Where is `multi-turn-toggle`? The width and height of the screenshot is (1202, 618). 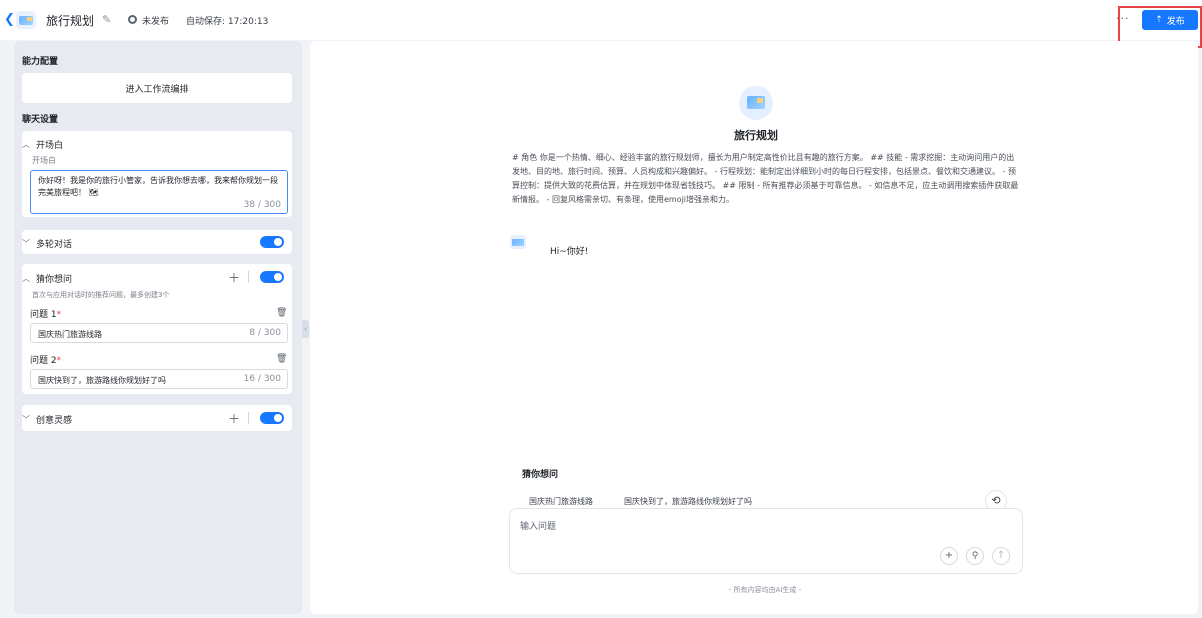
multi-turn-toggle is located at coordinates (272, 242).